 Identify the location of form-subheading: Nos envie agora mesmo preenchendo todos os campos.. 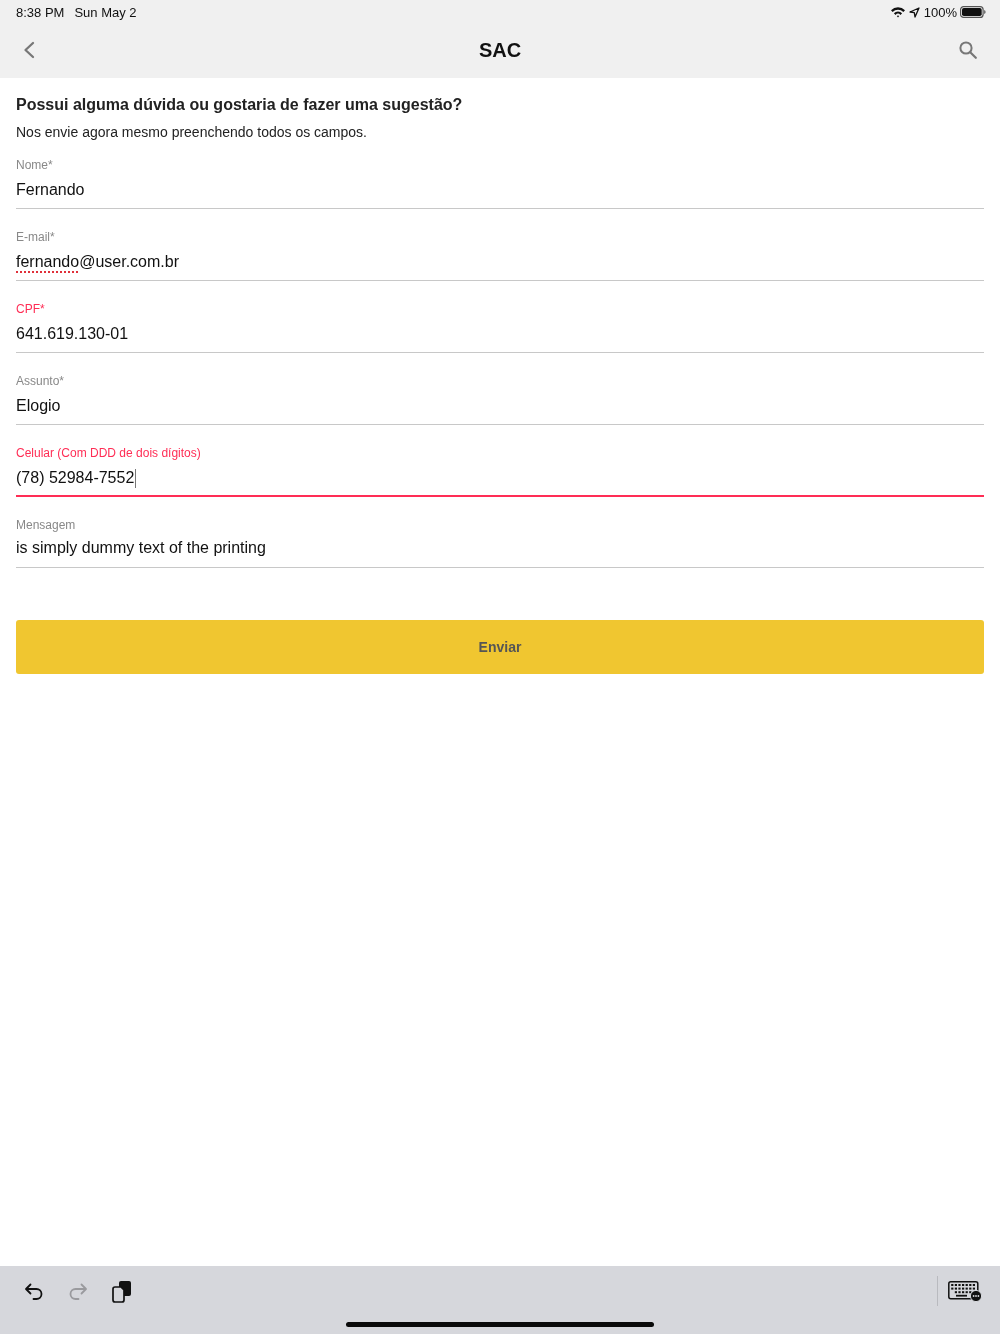
(192, 132).